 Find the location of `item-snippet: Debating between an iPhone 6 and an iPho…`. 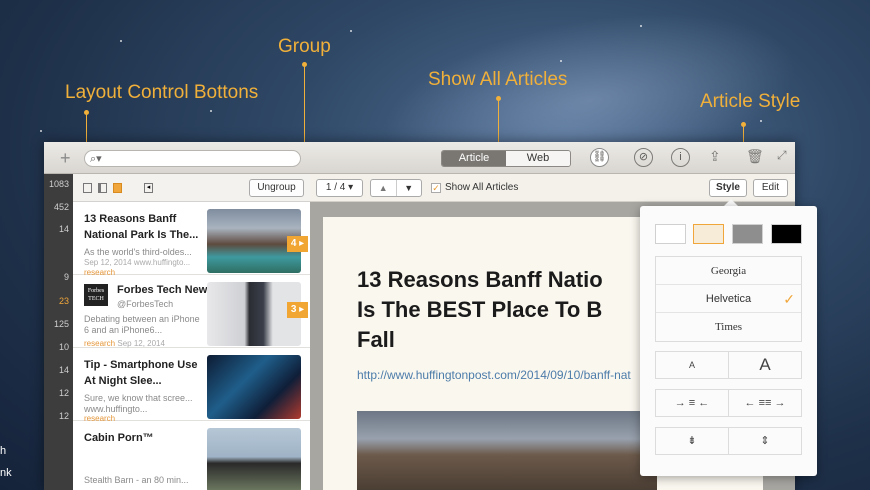

item-snippet: Debating between an iPhone 6 and an iPho… is located at coordinates (142, 324).